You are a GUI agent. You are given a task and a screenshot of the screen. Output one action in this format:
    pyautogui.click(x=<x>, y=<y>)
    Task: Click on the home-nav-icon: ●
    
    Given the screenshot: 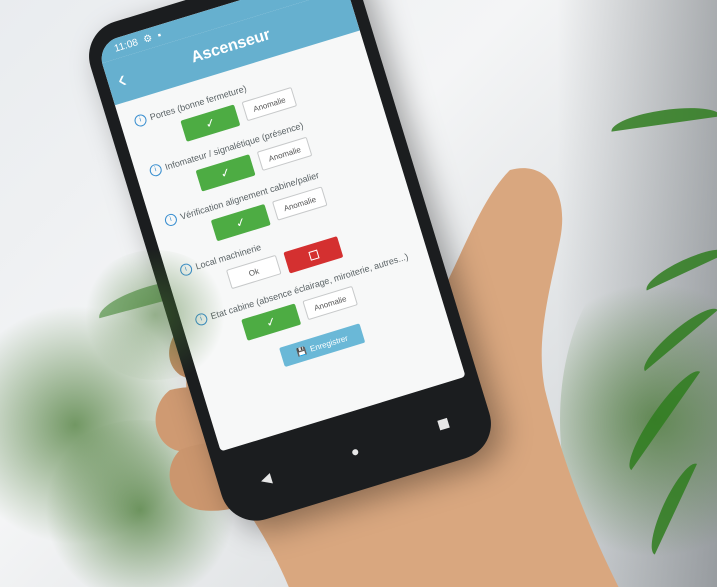 What is the action you would take?
    pyautogui.click(x=355, y=451)
    